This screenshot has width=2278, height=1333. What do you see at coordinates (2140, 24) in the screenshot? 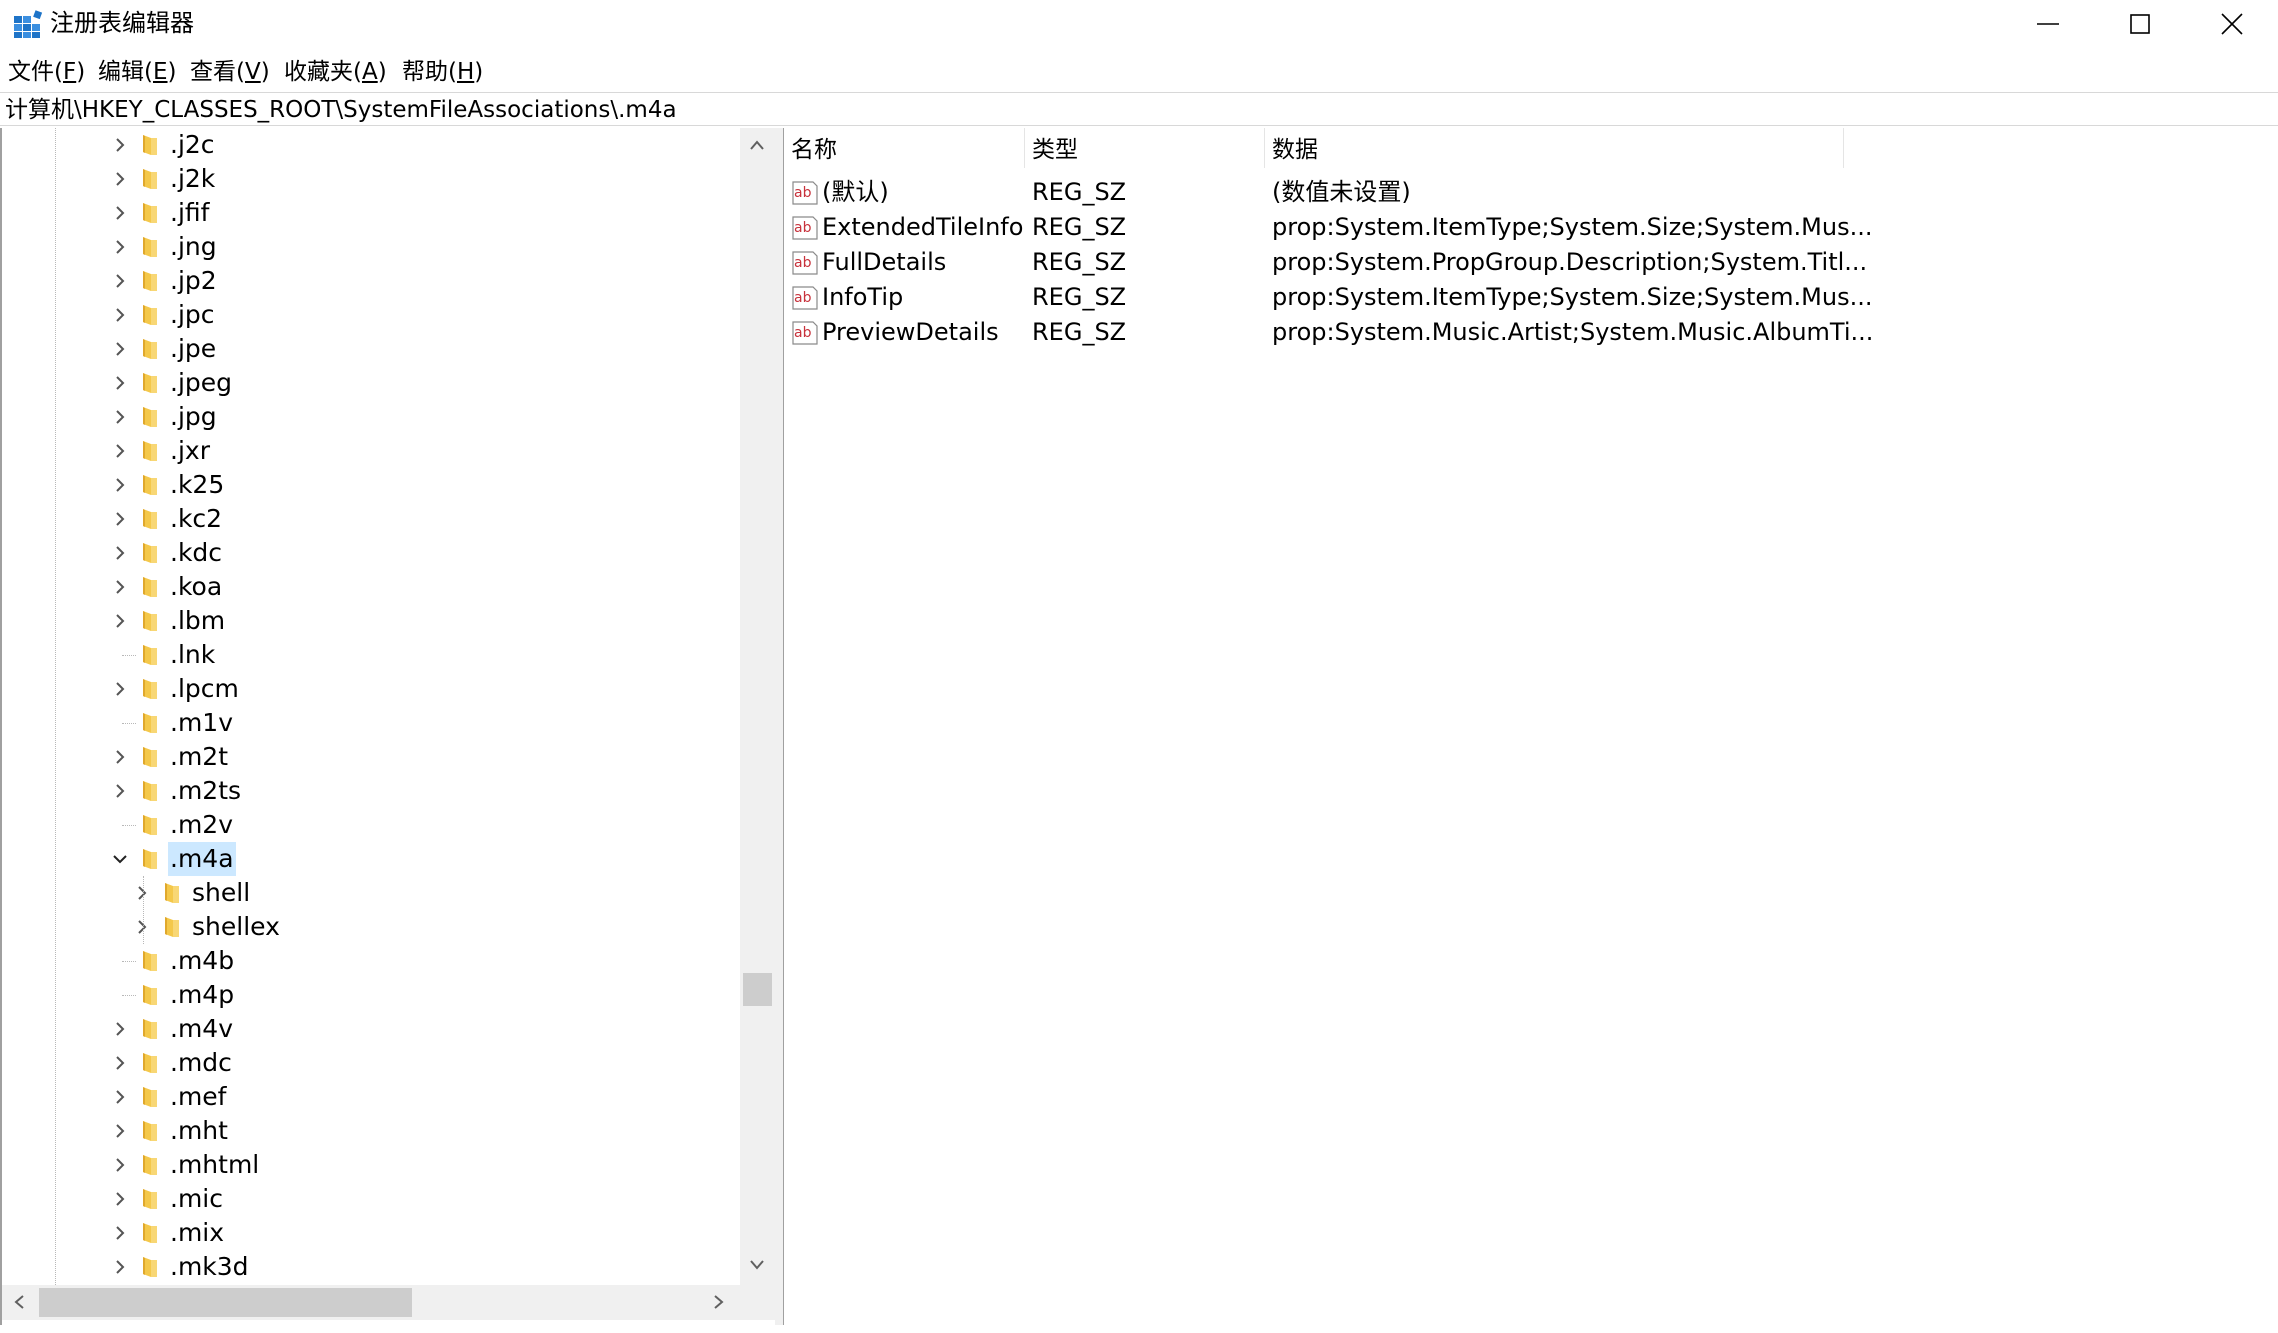
I see `maximize-button` at bounding box center [2140, 24].